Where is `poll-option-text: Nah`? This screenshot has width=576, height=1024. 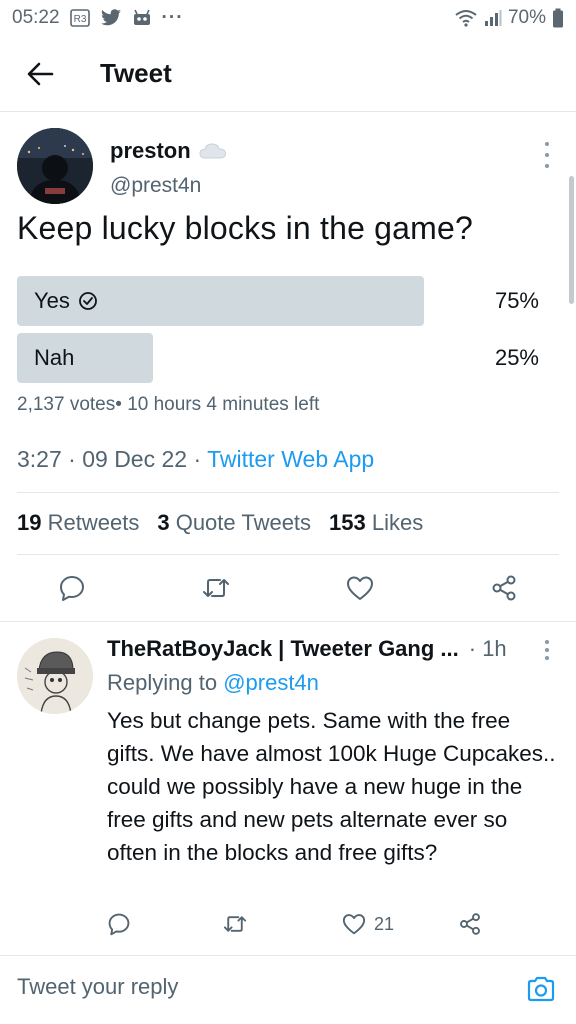
poll-option-text: Nah is located at coordinates (54, 357).